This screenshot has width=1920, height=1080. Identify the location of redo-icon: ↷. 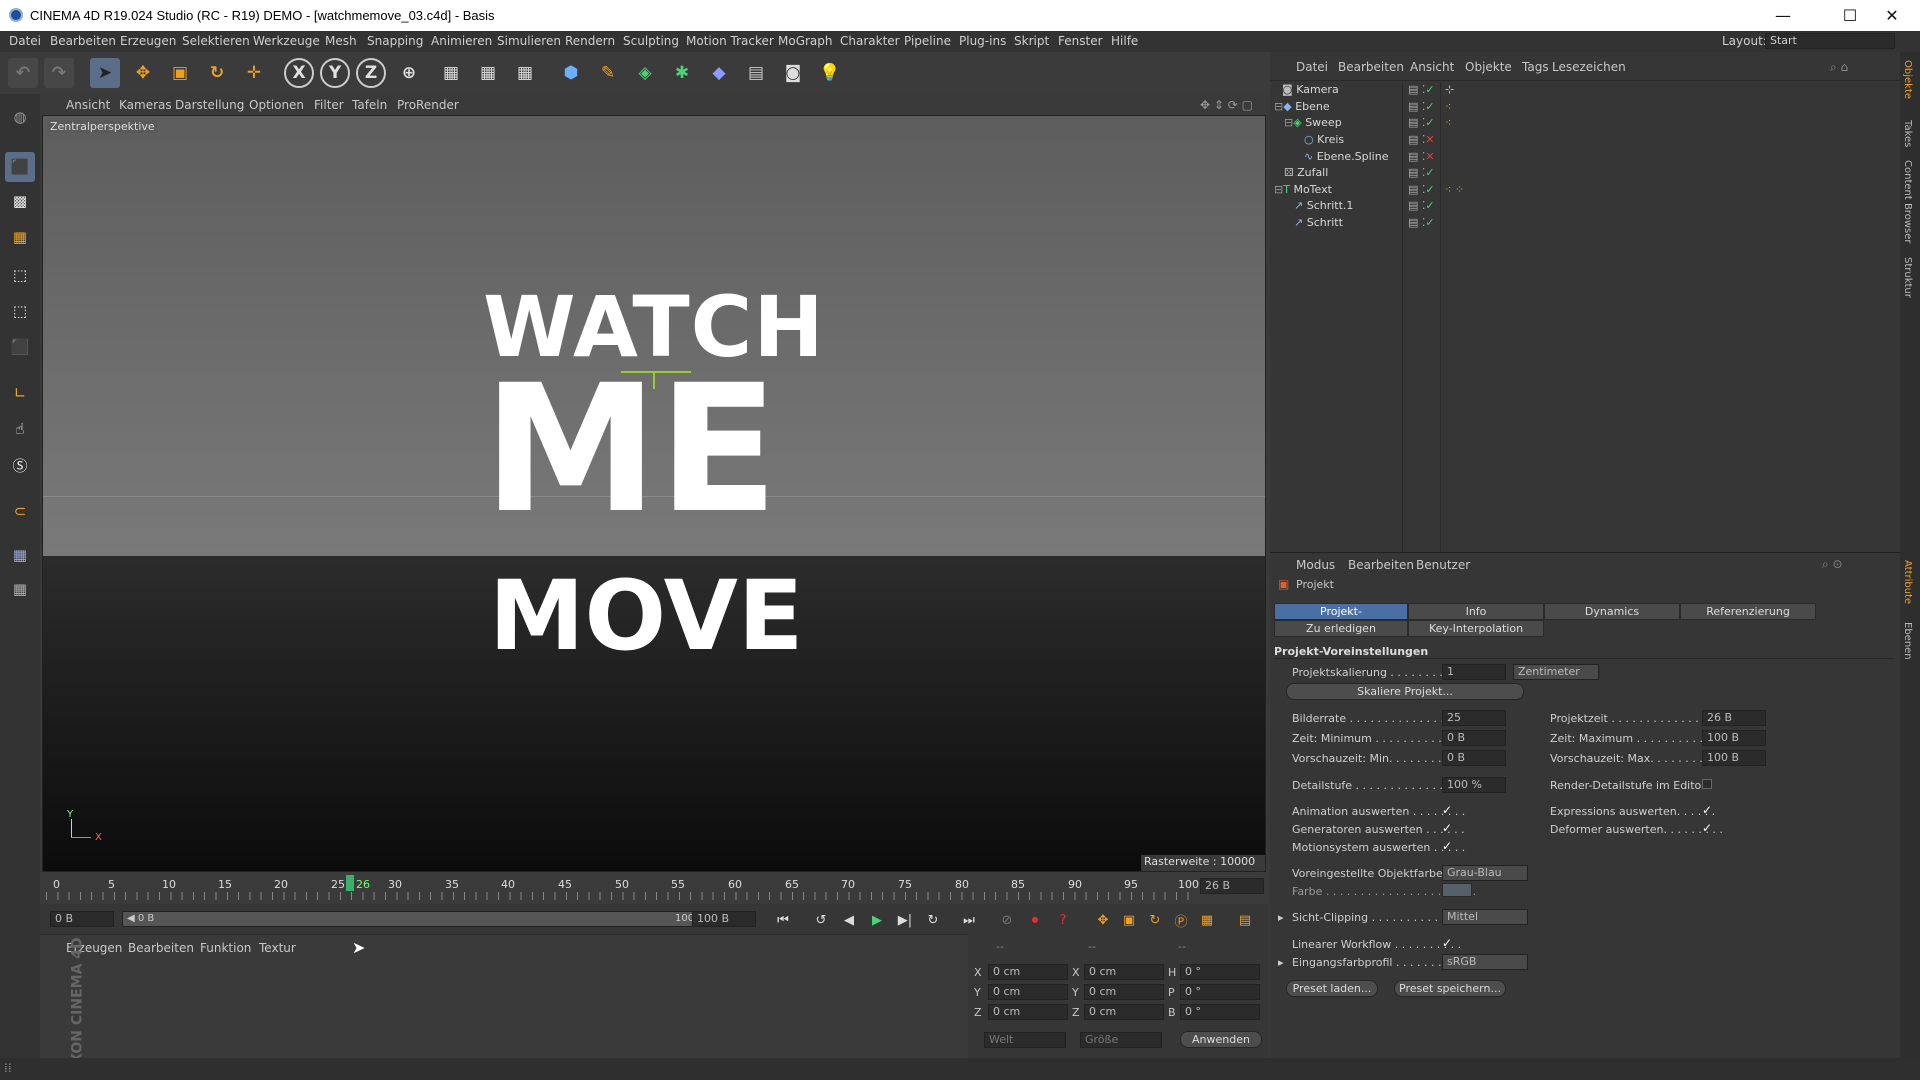
(59, 73).